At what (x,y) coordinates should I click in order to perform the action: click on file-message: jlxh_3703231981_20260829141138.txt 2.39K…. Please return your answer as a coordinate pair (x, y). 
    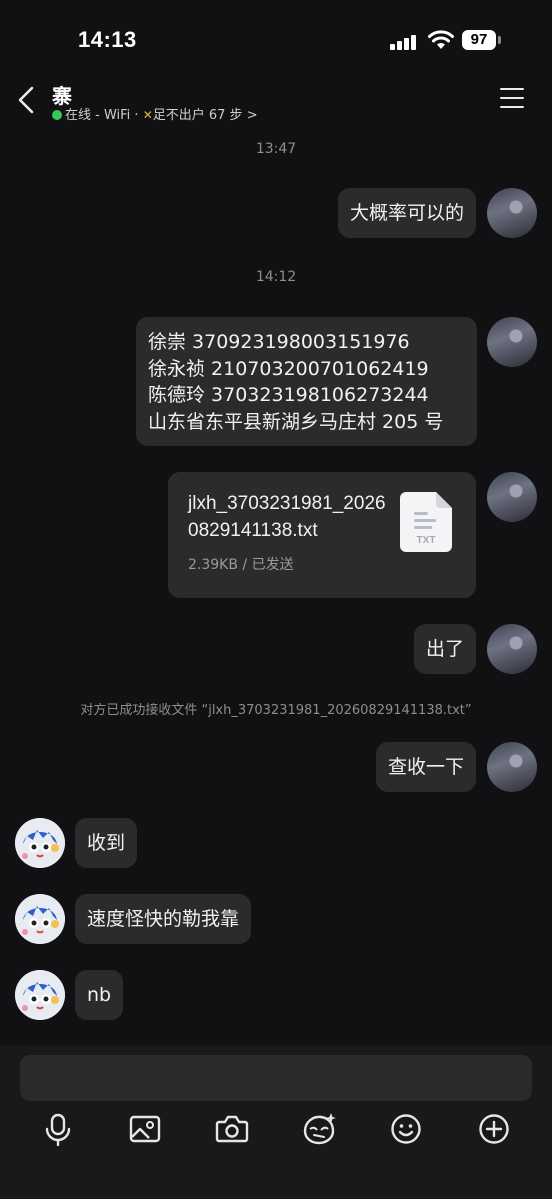
    Looking at the image, I should click on (322, 535).